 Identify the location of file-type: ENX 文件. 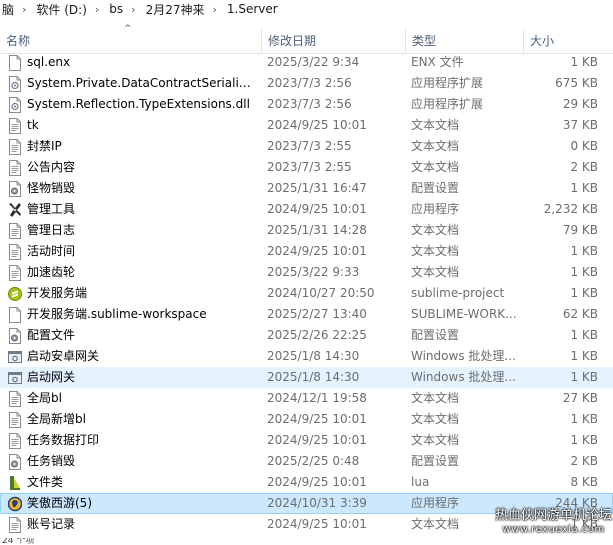
(437, 62).